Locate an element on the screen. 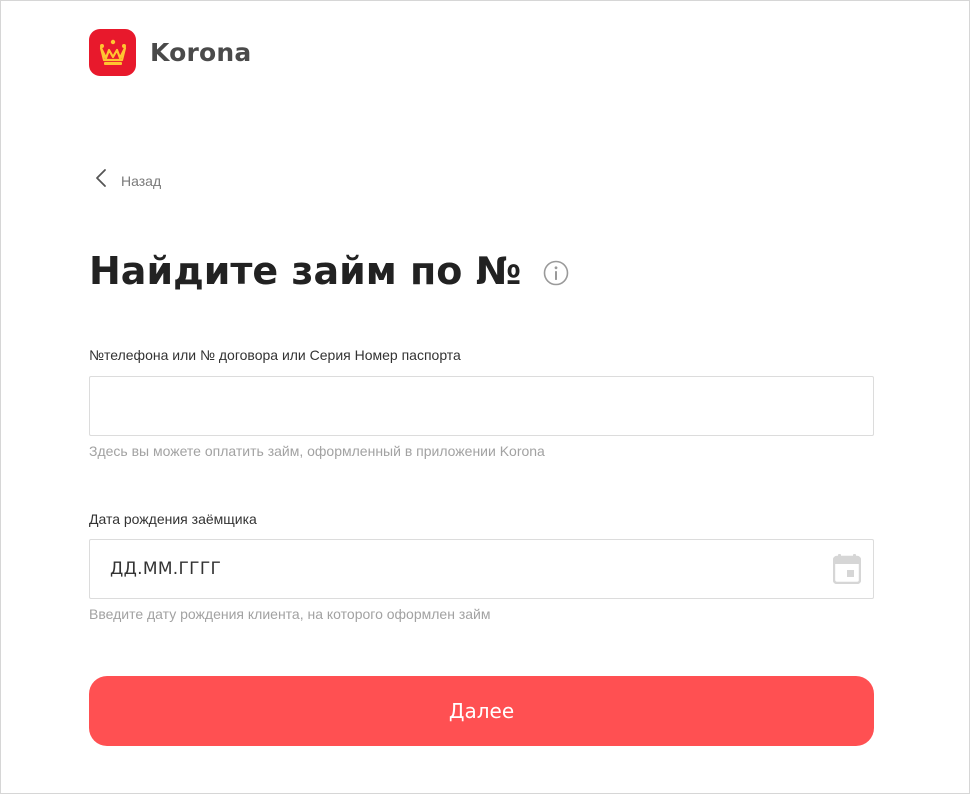 This screenshot has width=970, height=794. calendar-icon is located at coordinates (847, 571).